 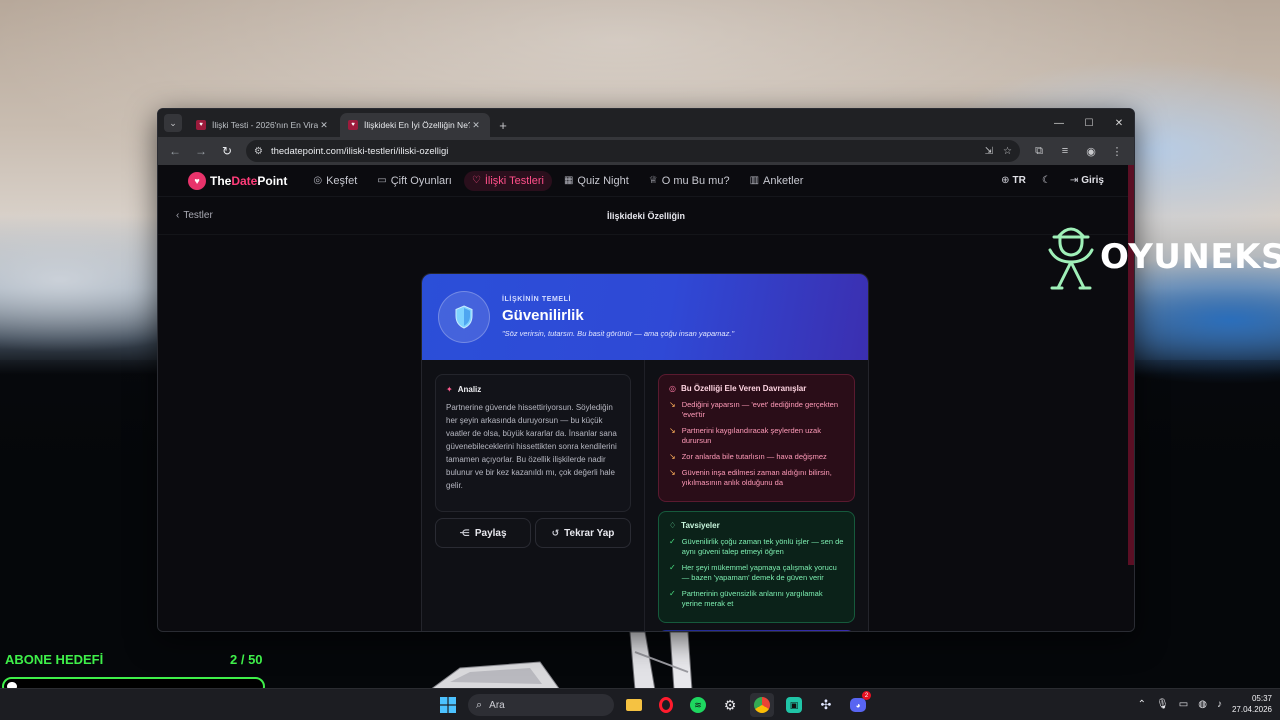 What do you see at coordinates (1142, 704) in the screenshot?
I see `chevron-up-icon: ⌃` at bounding box center [1142, 704].